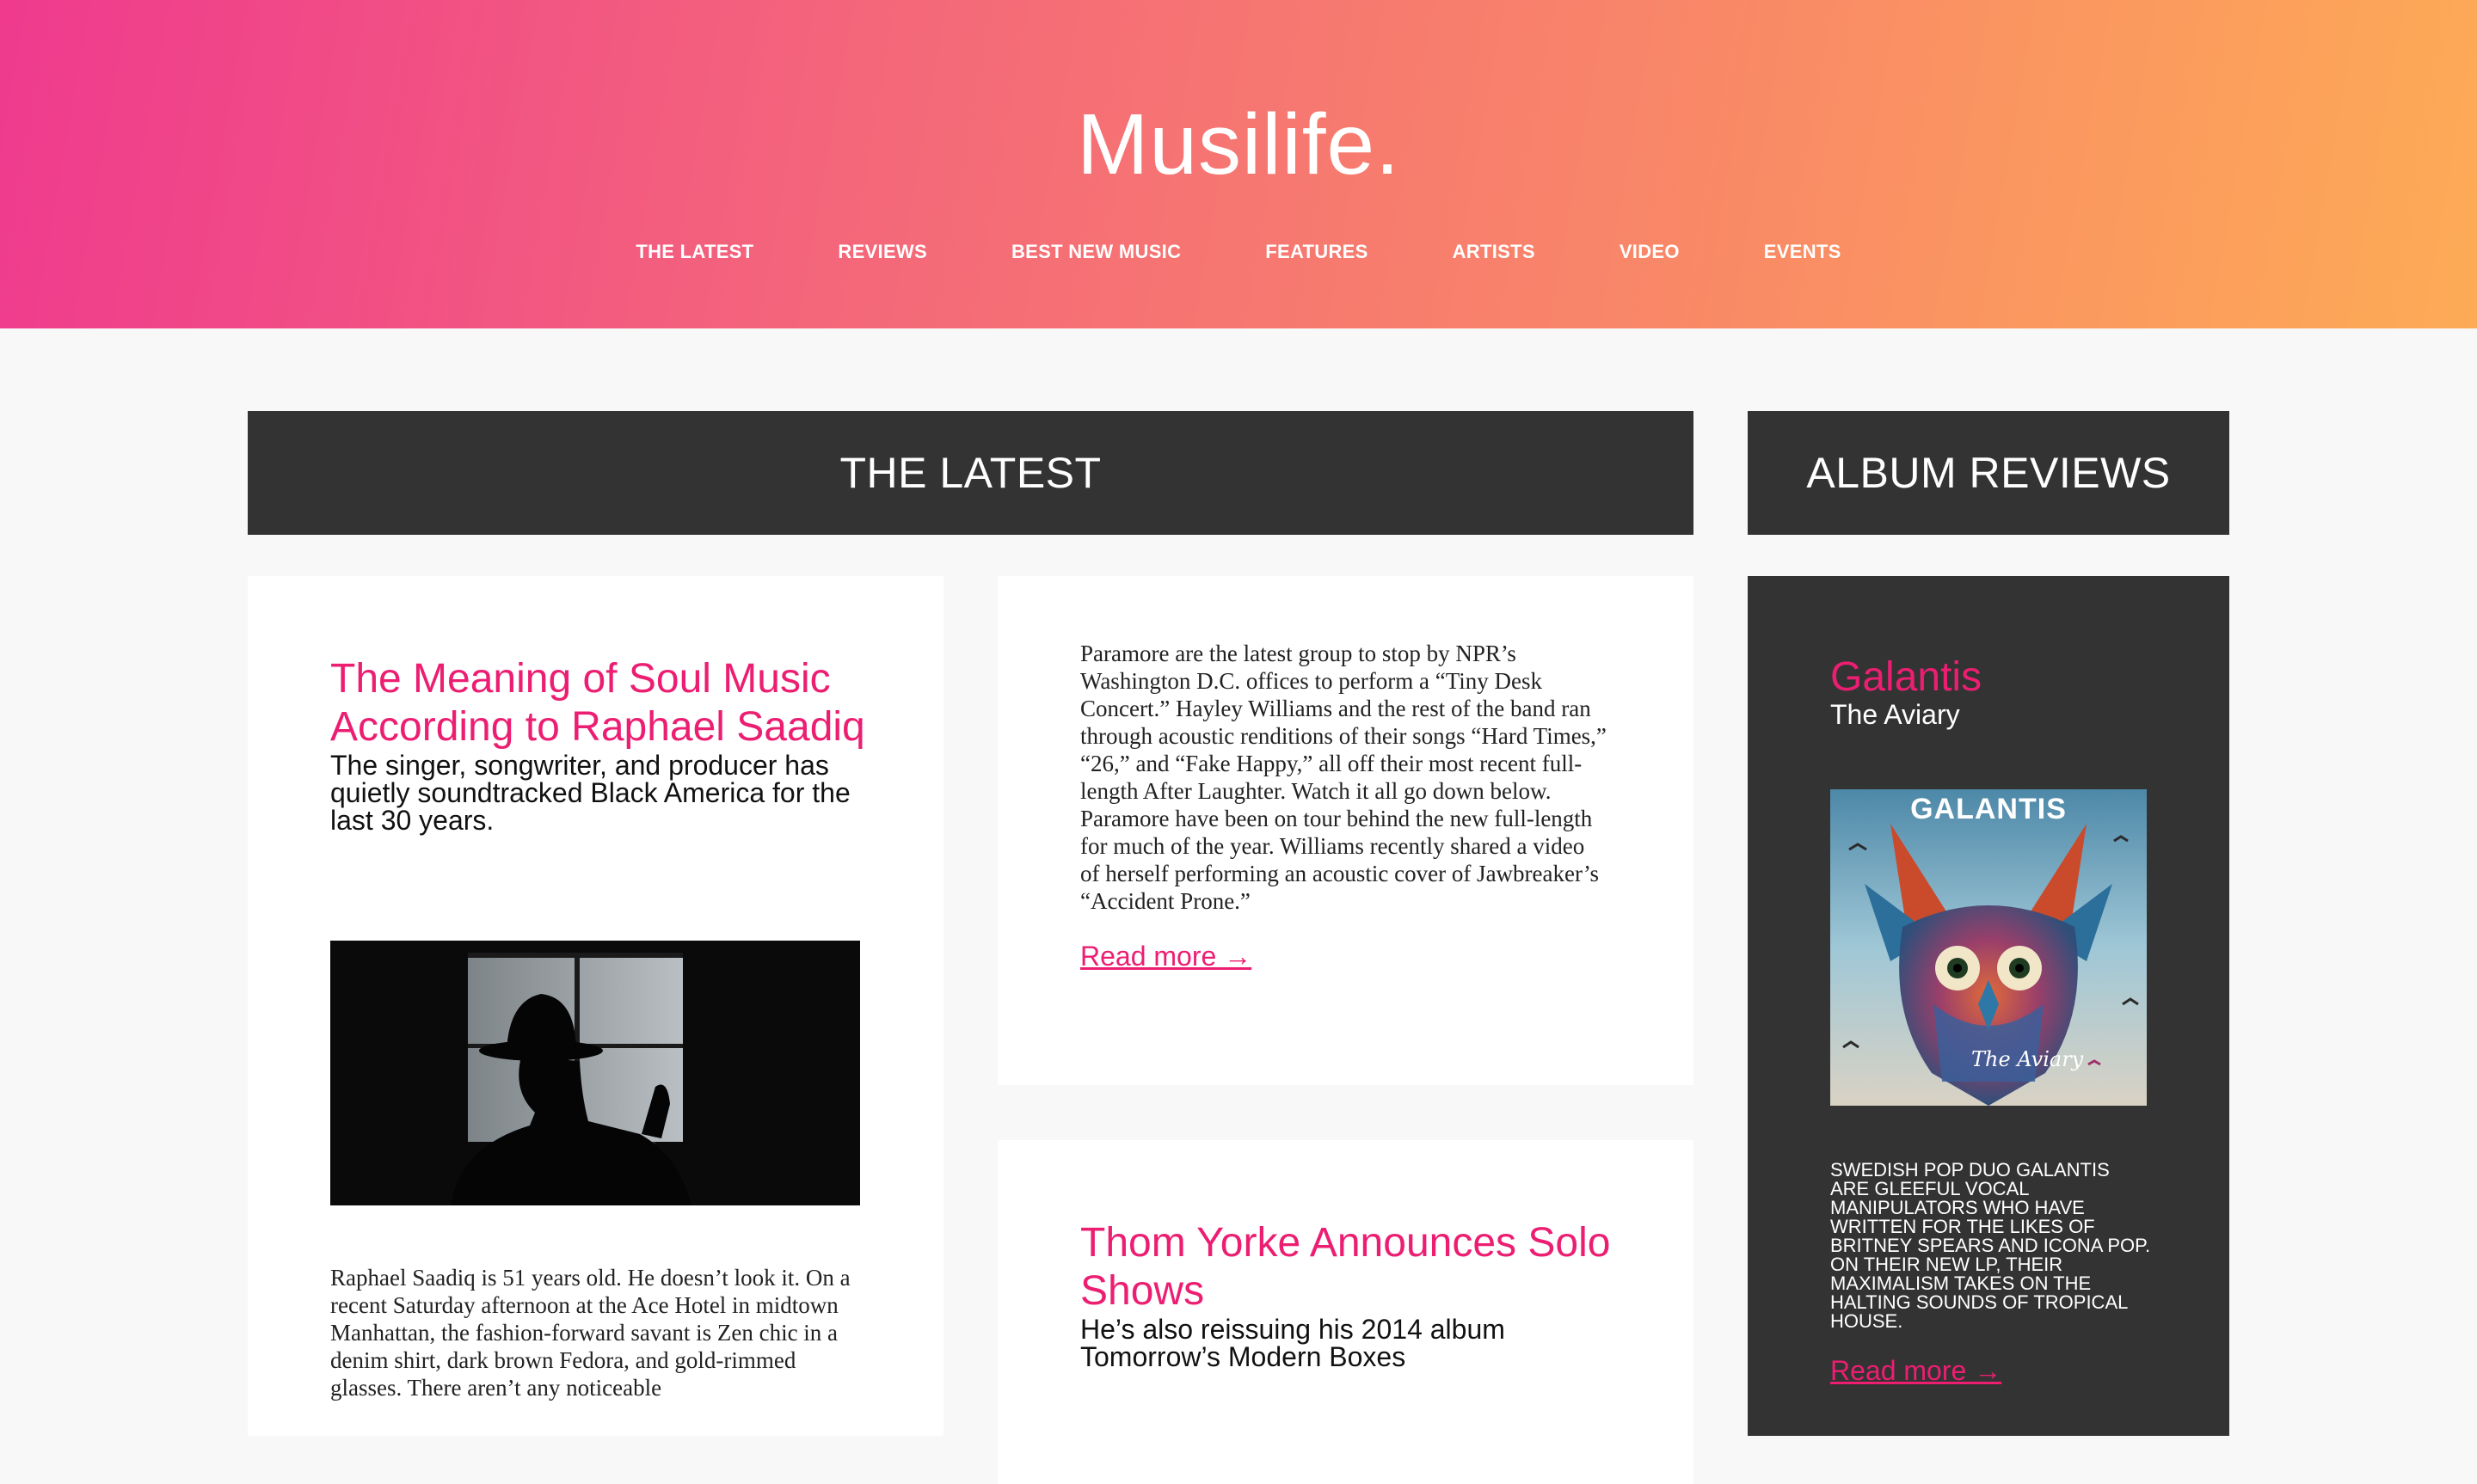  What do you see at coordinates (883, 252) in the screenshot?
I see `nav-item-reviews: REVIEWS` at bounding box center [883, 252].